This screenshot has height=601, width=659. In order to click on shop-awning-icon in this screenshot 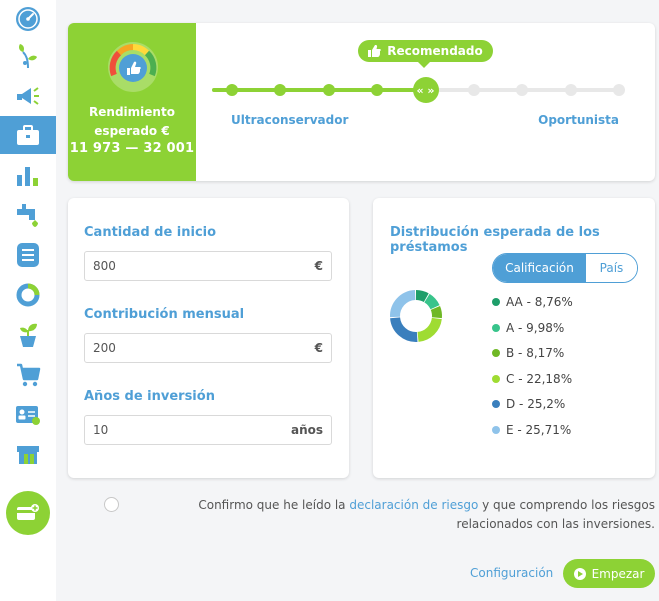, I will do `click(28, 455)`.